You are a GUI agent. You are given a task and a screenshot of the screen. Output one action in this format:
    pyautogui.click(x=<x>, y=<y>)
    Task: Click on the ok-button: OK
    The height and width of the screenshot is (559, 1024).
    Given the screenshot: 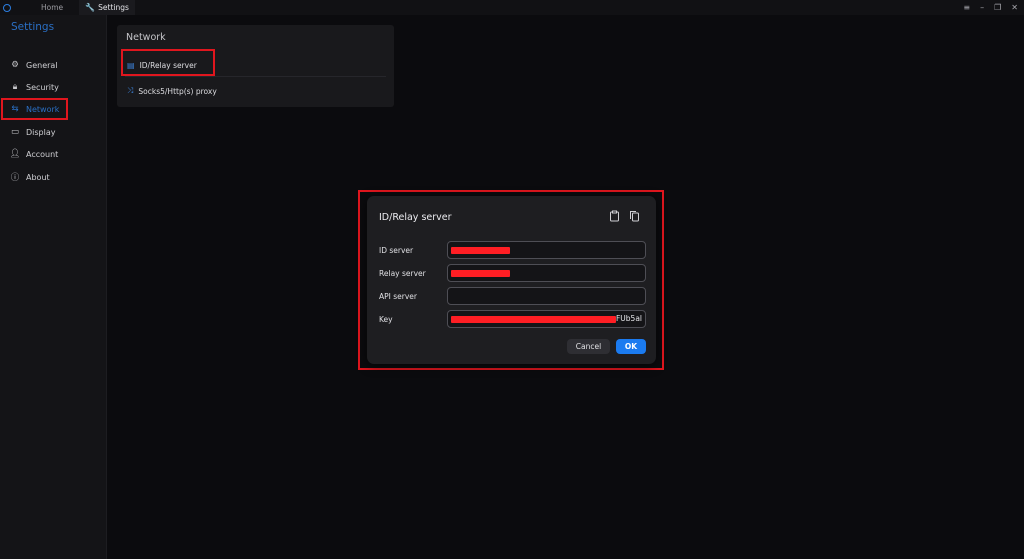 What is the action you would take?
    pyautogui.click(x=631, y=346)
    